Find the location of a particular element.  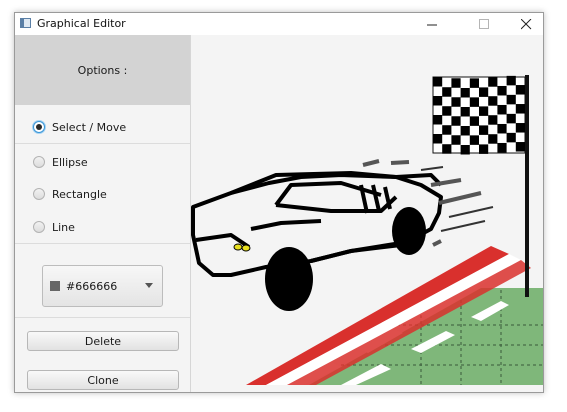

radio-ellipse is located at coordinates (39, 162).